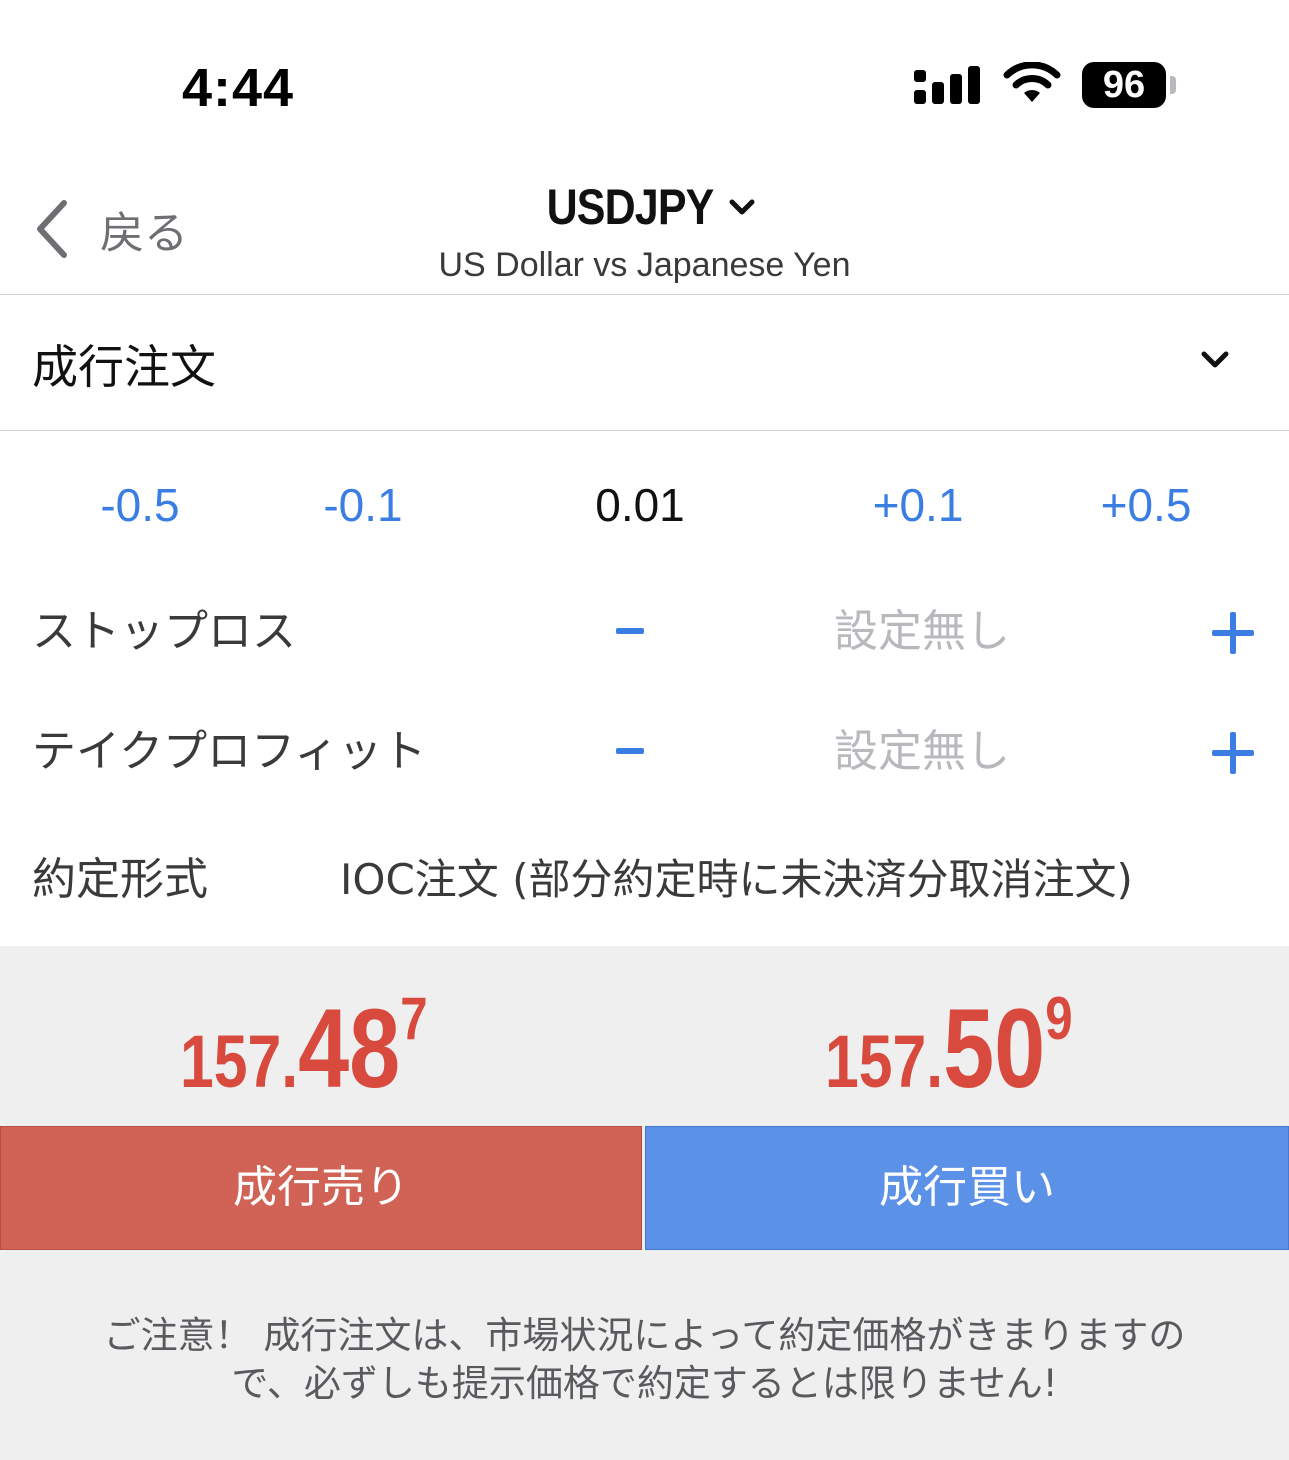 This screenshot has width=1289, height=1460. What do you see at coordinates (947, 85) in the screenshot?
I see `signal-icon` at bounding box center [947, 85].